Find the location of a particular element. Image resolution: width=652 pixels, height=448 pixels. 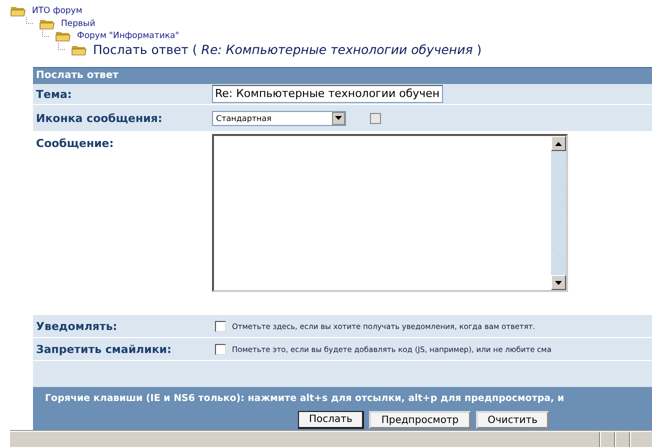

page-title: Послать ответ ( Re: Компьютерные технологии обучения ) is located at coordinates (287, 49).